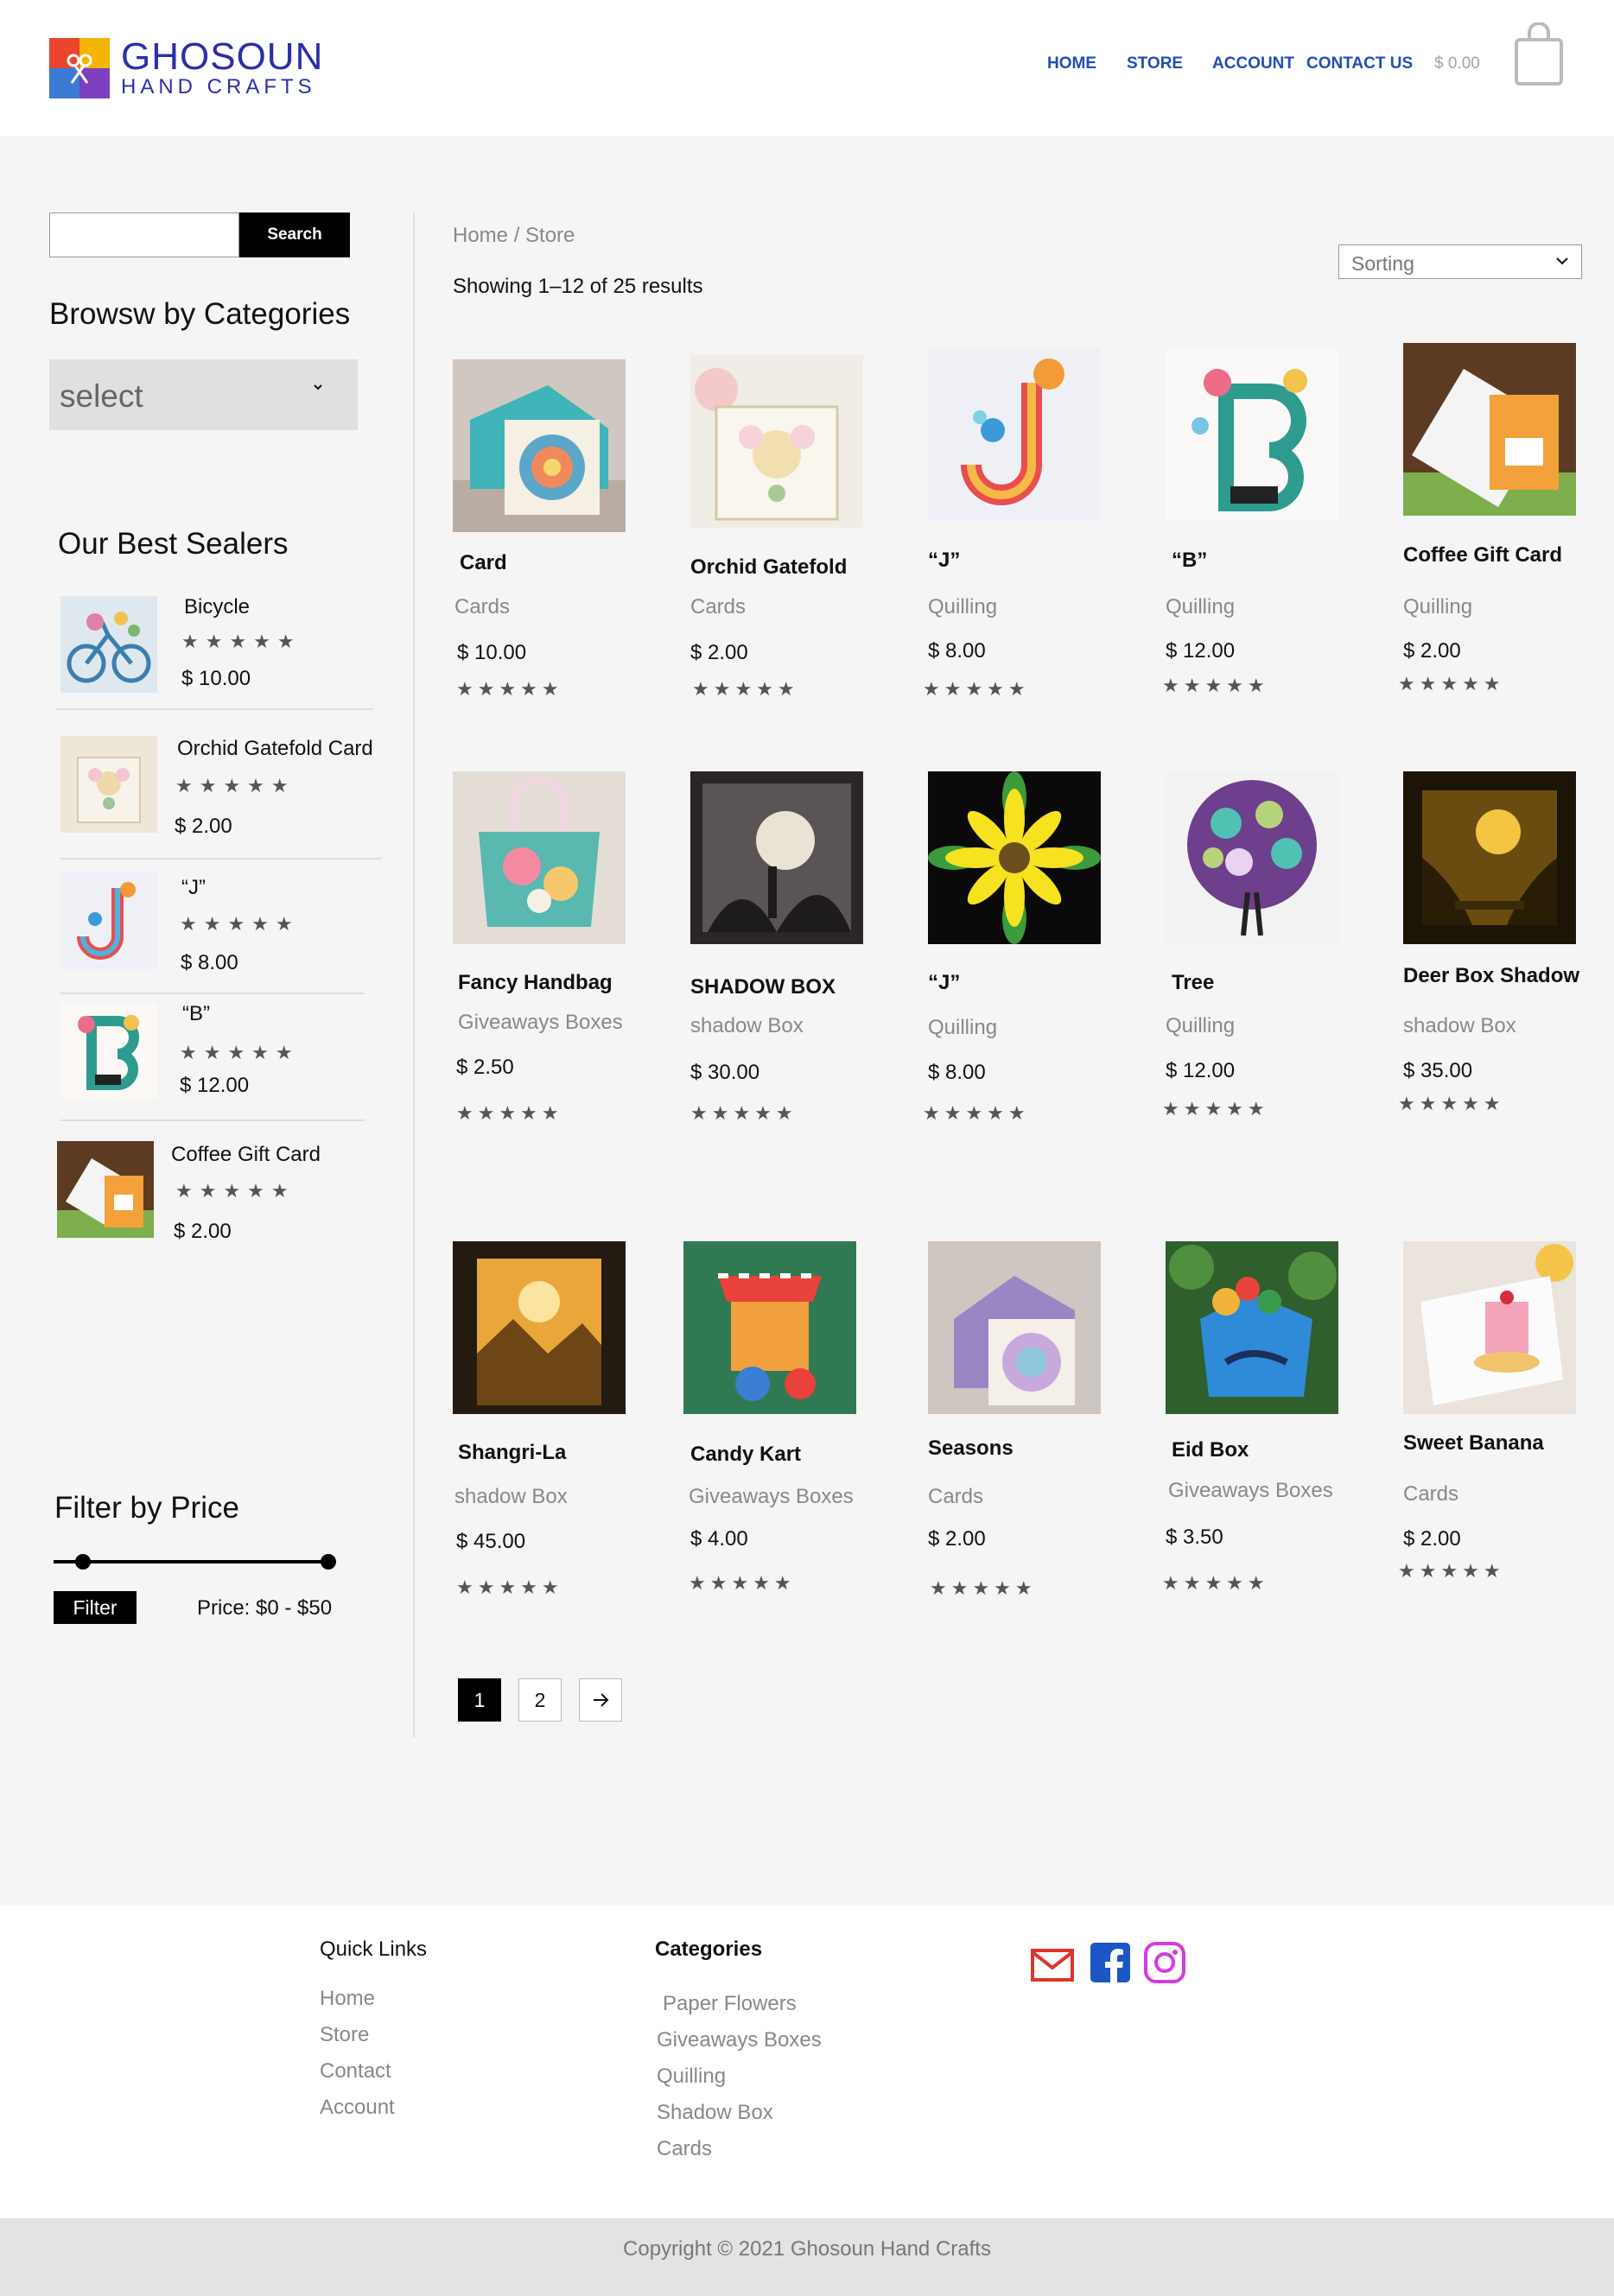 This screenshot has height=2296, width=1614. Describe the element at coordinates (715, 2113) in the screenshot. I see `footer-category-shadow-box: Shadow Box` at that location.